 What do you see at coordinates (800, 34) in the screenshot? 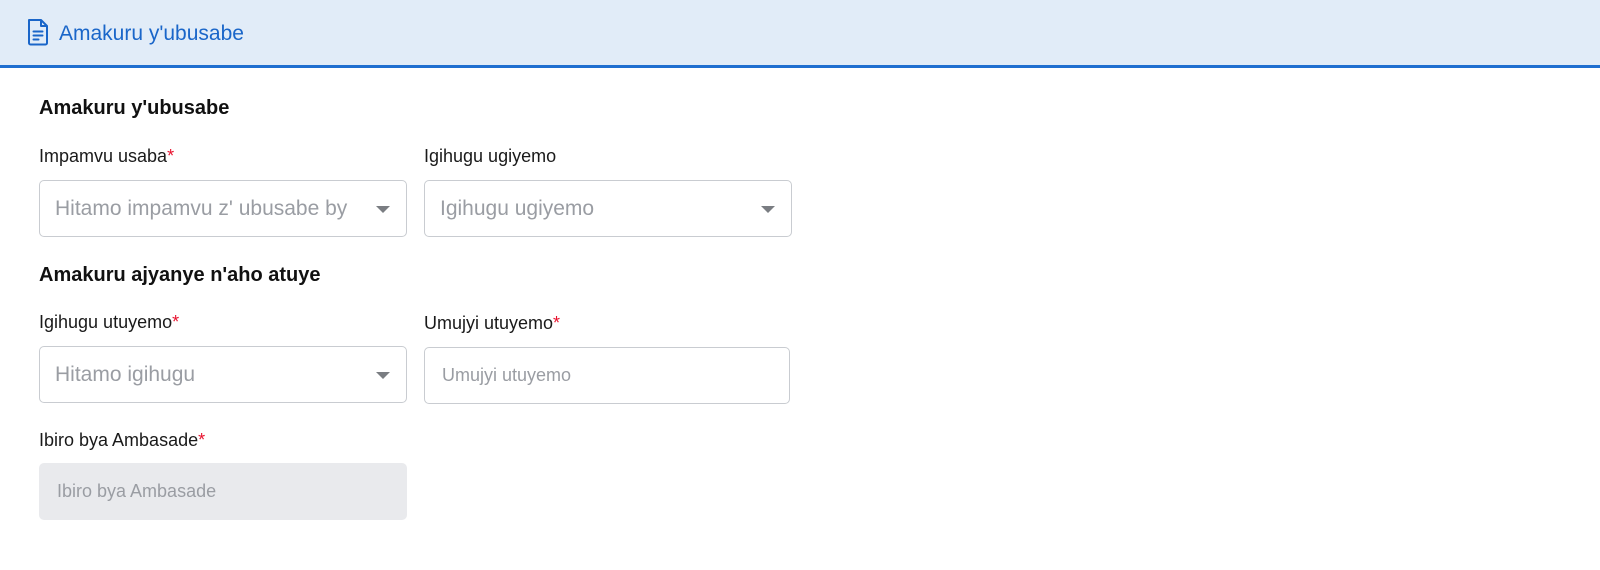
I see `panel-header: Amakuru y'ubusabe` at bounding box center [800, 34].